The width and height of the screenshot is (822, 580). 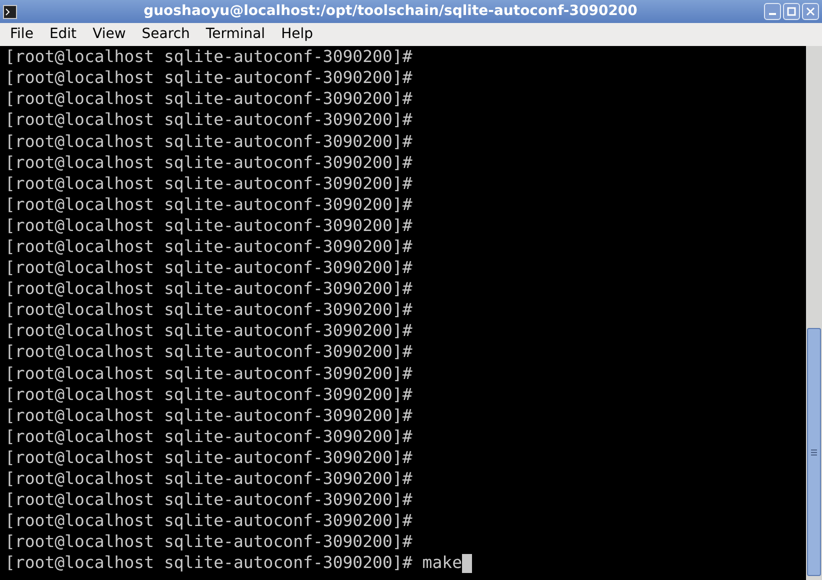 I want to click on close-button, so click(x=810, y=11).